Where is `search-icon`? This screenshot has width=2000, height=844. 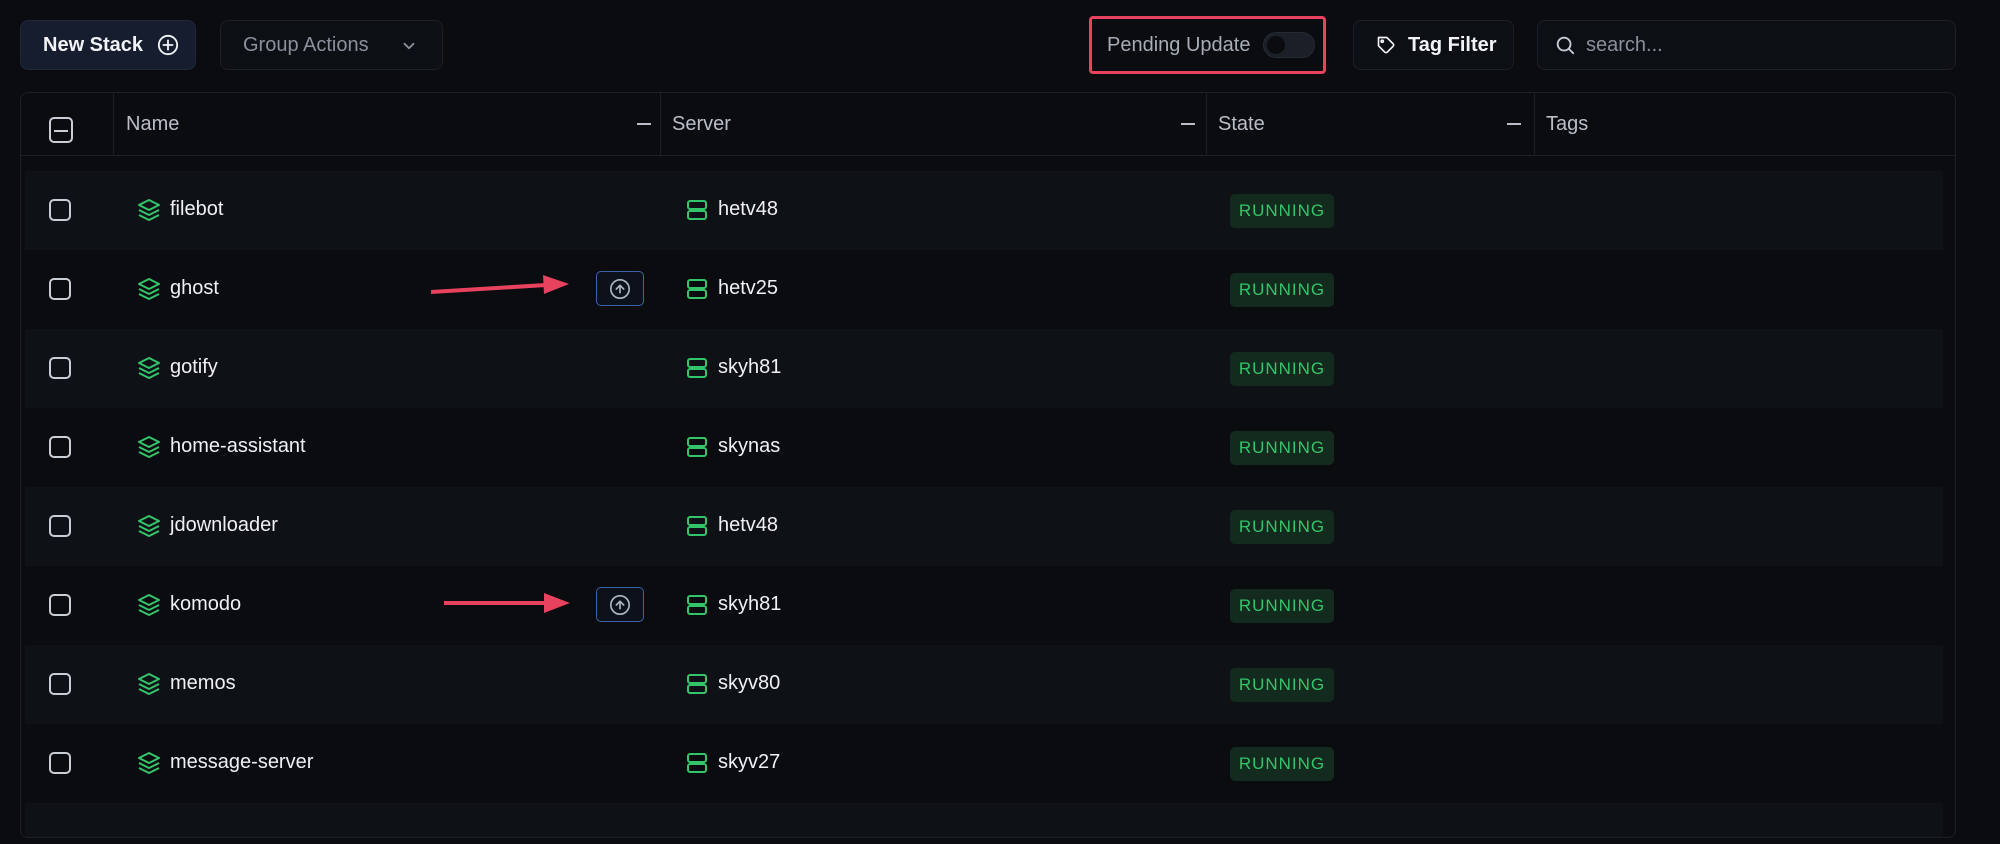
search-icon is located at coordinates (1565, 45).